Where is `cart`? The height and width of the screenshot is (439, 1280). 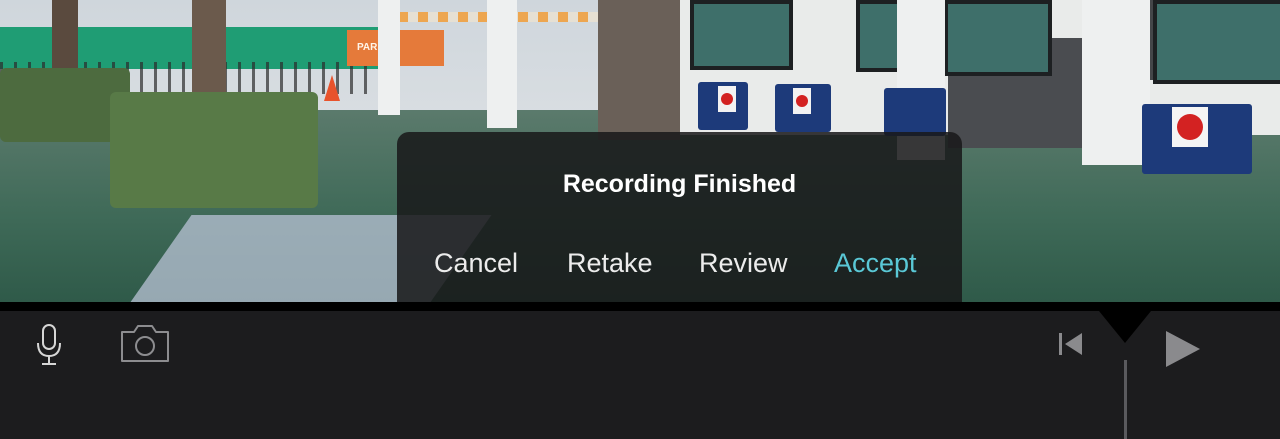
cart is located at coordinates (915, 112).